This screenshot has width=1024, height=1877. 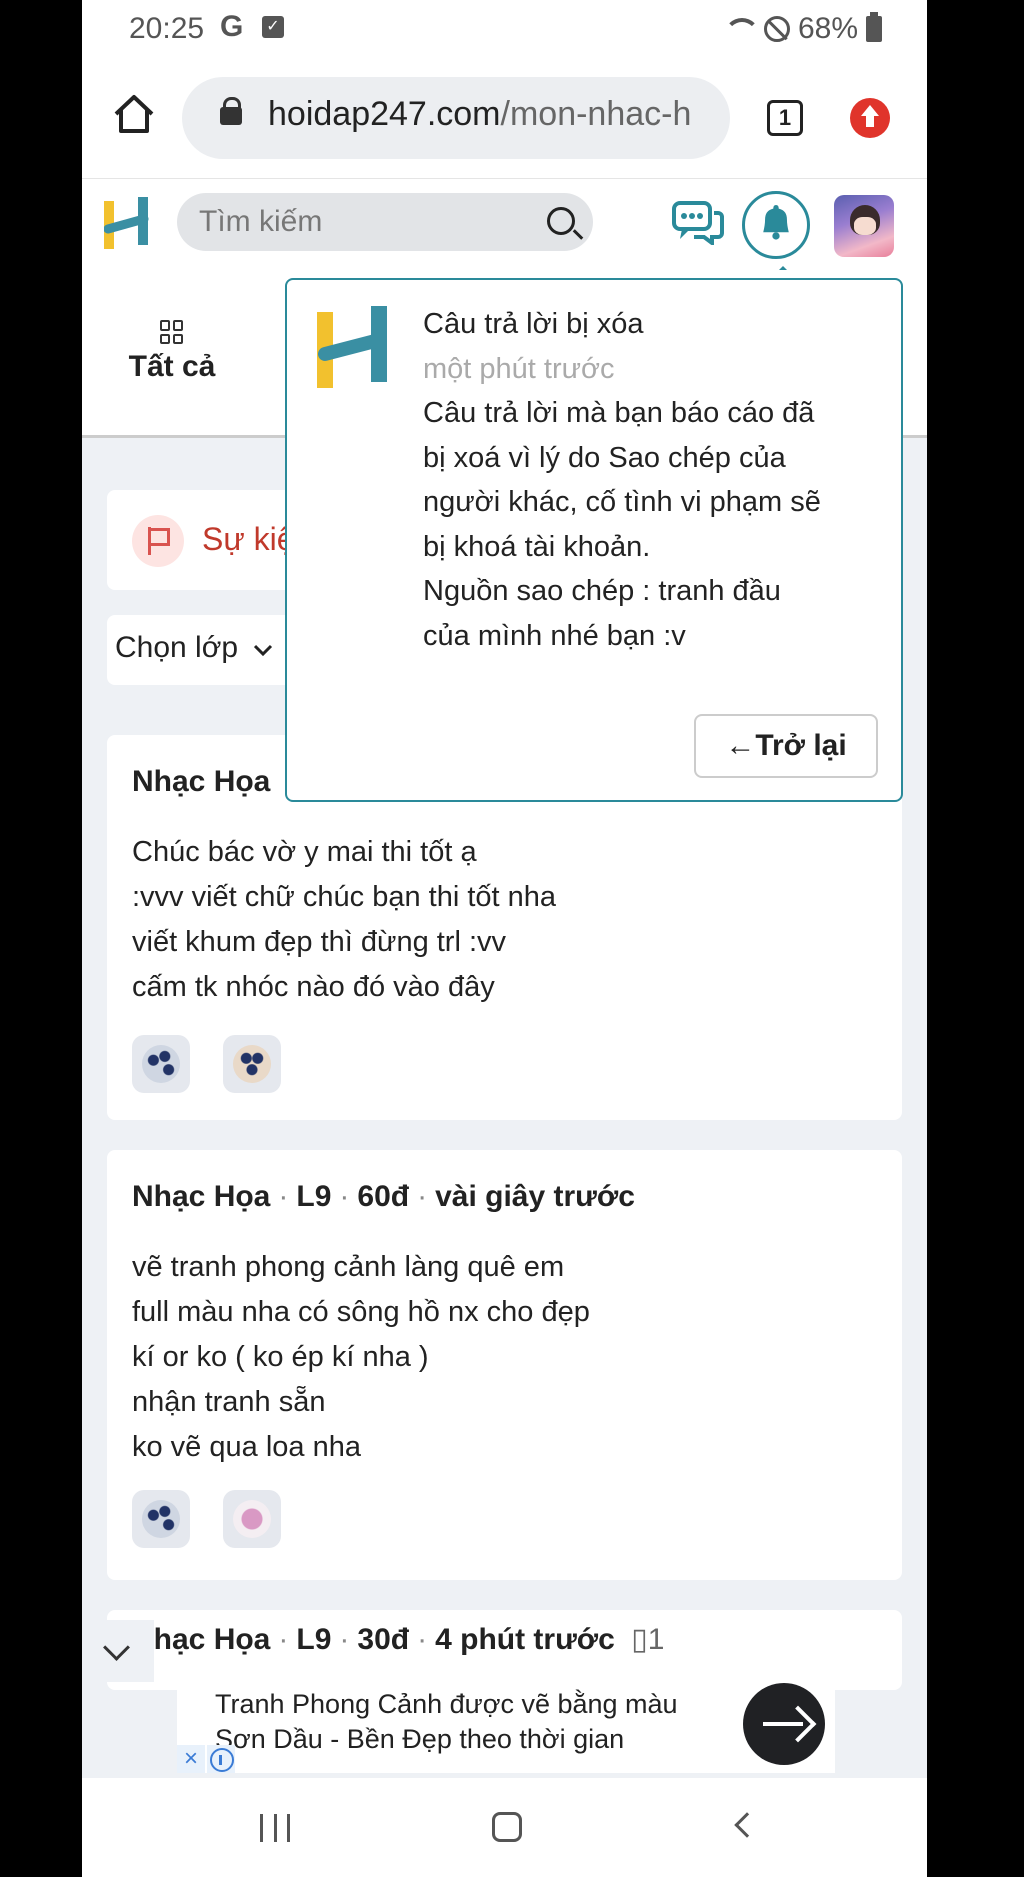 I want to click on attachment-count: 1, so click(x=656, y=1639).